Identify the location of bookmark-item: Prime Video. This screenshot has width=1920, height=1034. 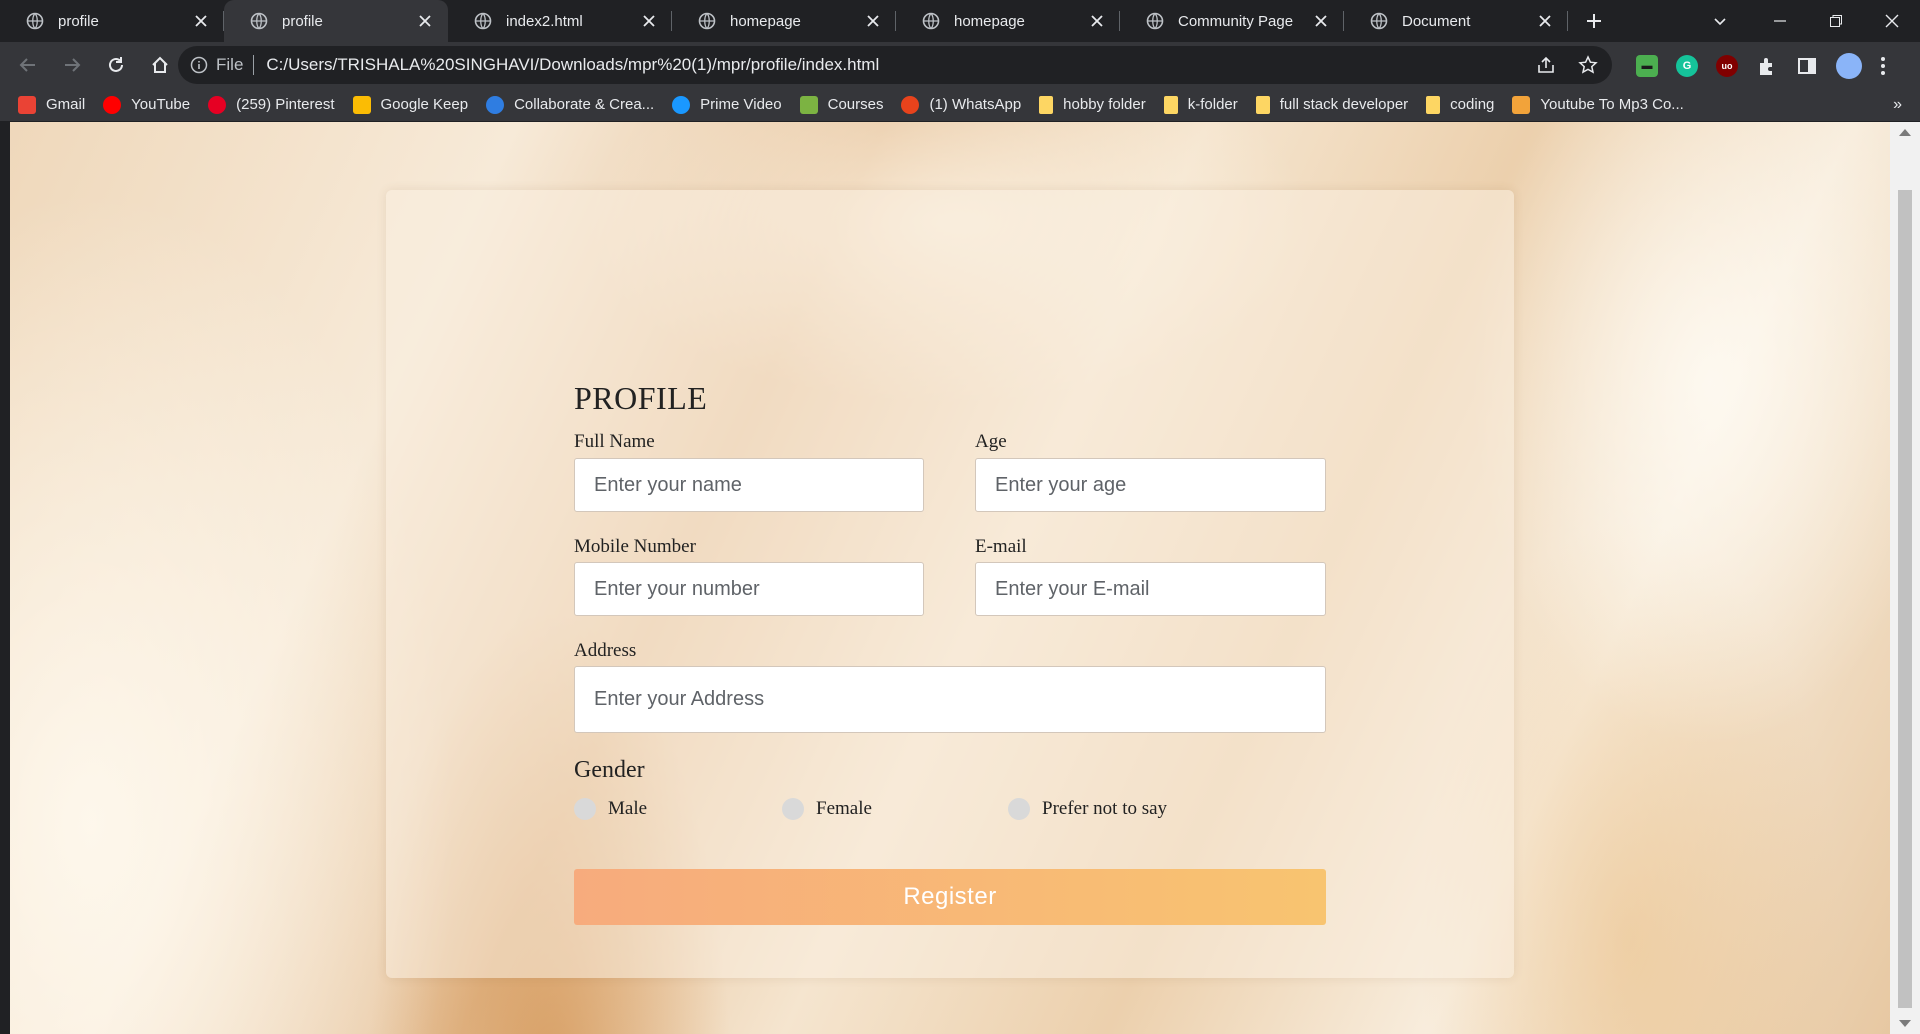
(727, 104).